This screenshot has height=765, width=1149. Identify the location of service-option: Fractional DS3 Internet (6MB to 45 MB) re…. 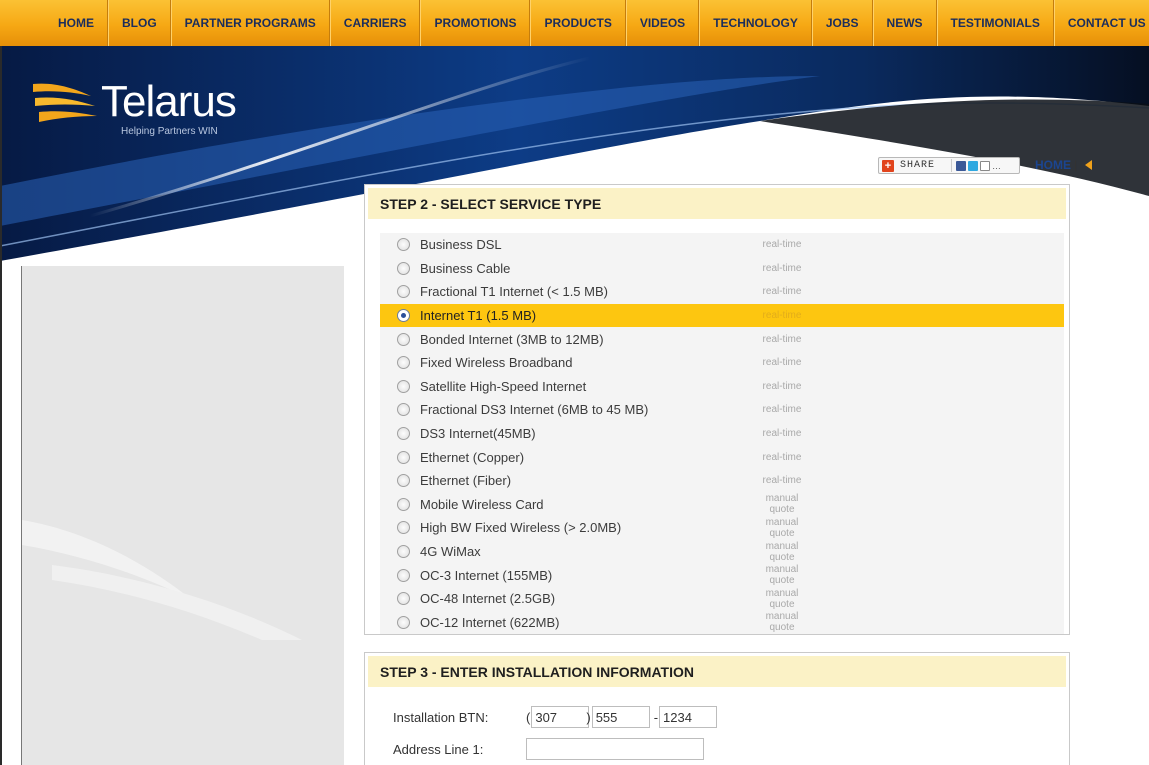
(722, 410).